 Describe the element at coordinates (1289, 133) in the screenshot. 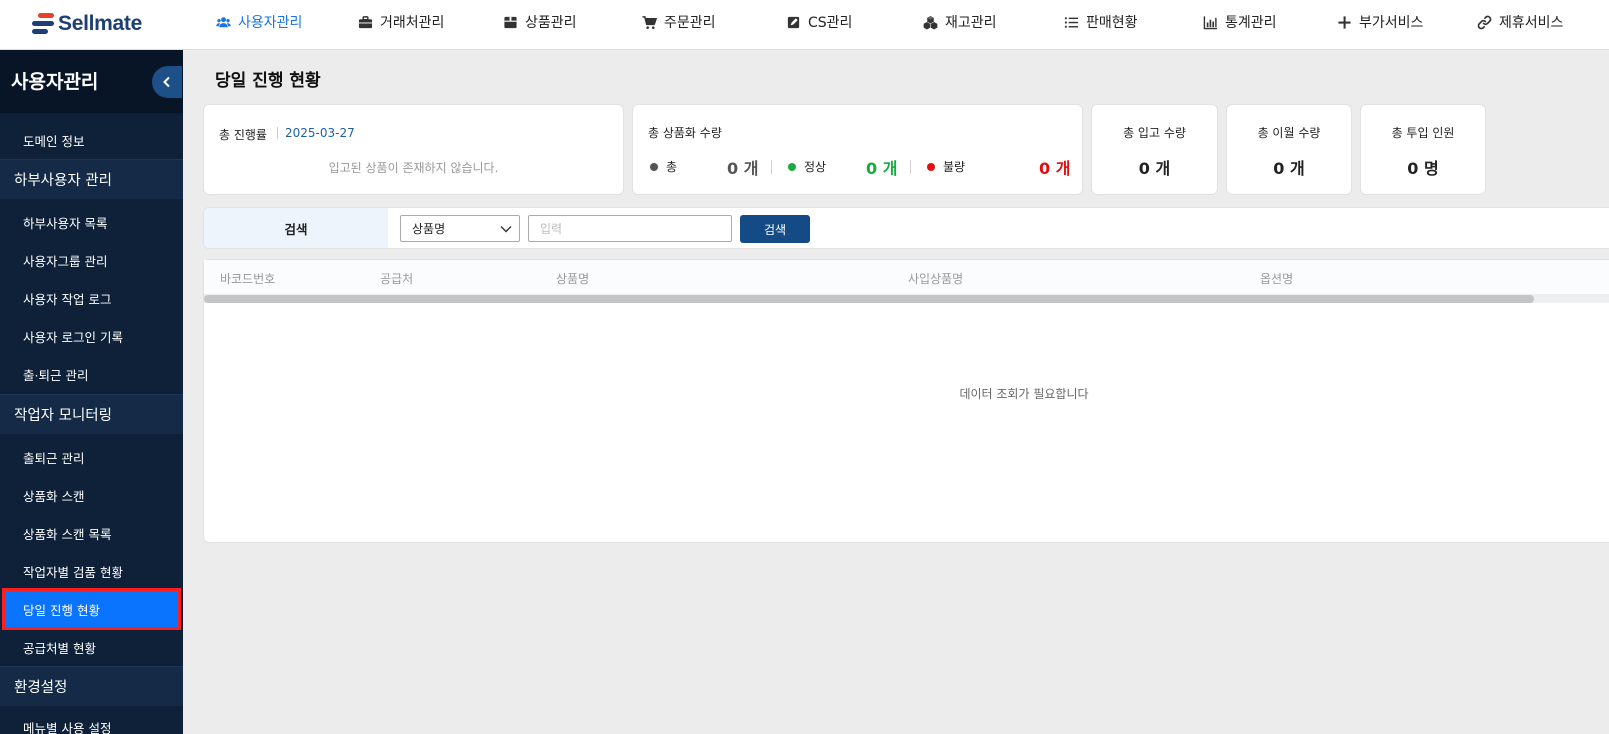

I see `stat-label: 총 이월 수량` at that location.